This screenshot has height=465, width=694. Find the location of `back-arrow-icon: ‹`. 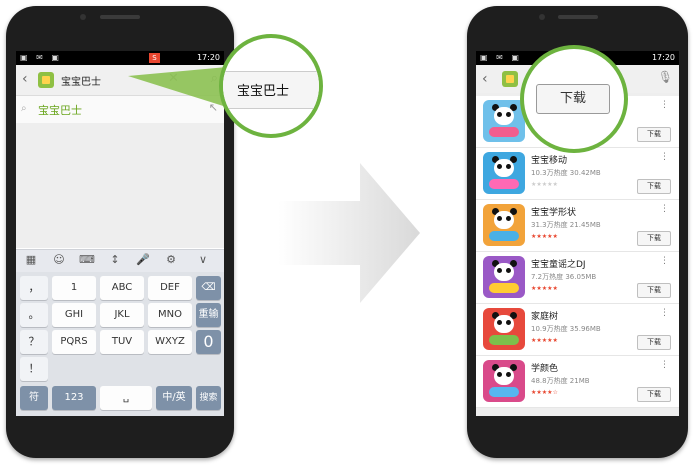

back-arrow-icon: ‹ is located at coordinates (485, 79).